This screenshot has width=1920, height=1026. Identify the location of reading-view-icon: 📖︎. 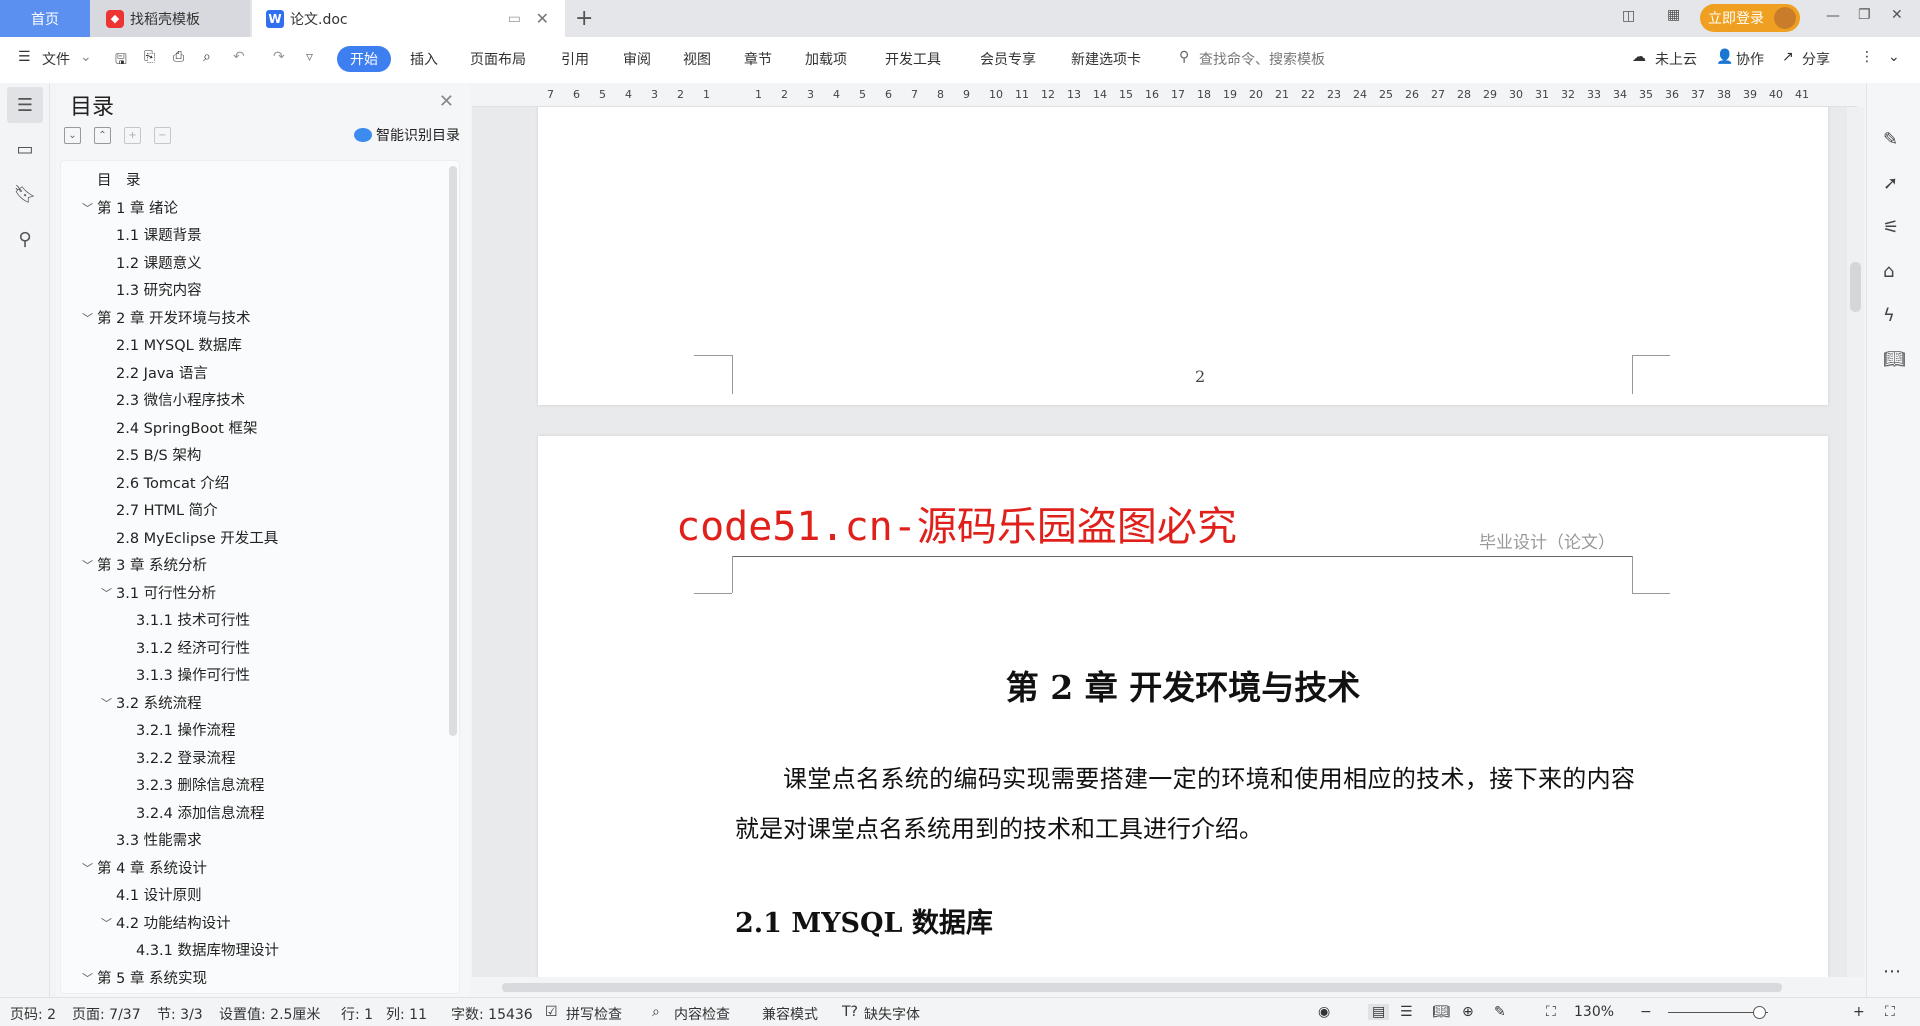
(1441, 1012).